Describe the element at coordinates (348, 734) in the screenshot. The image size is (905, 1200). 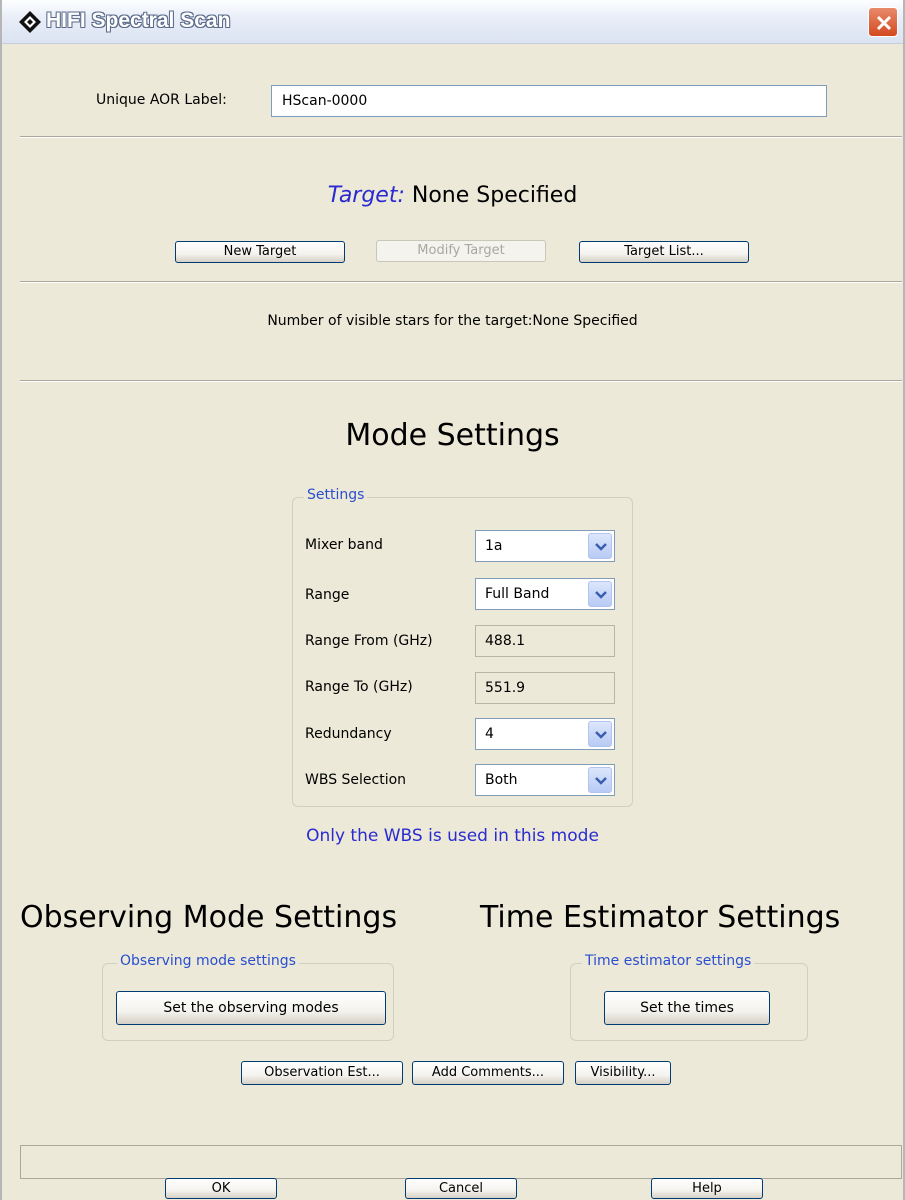
I see `redundancy-label: Redundancy` at that location.